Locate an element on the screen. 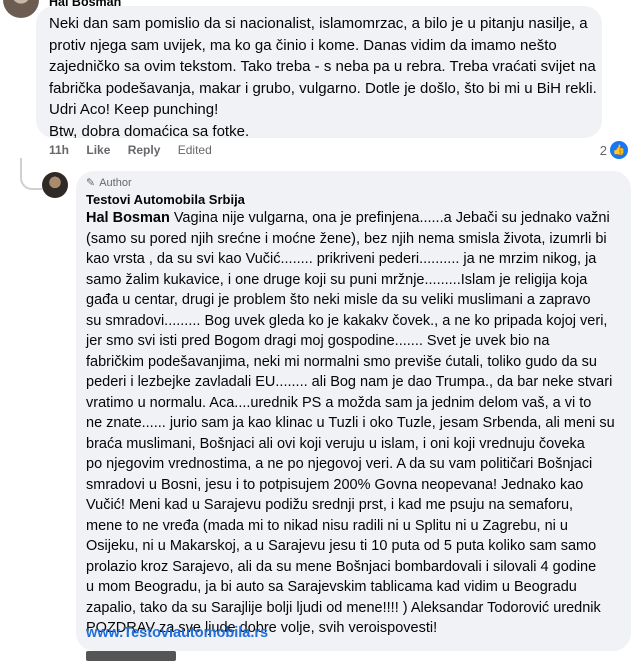 The image size is (640, 661). top-comment-line: Btw, dobra domaćica sa fotke. is located at coordinates (149, 131).